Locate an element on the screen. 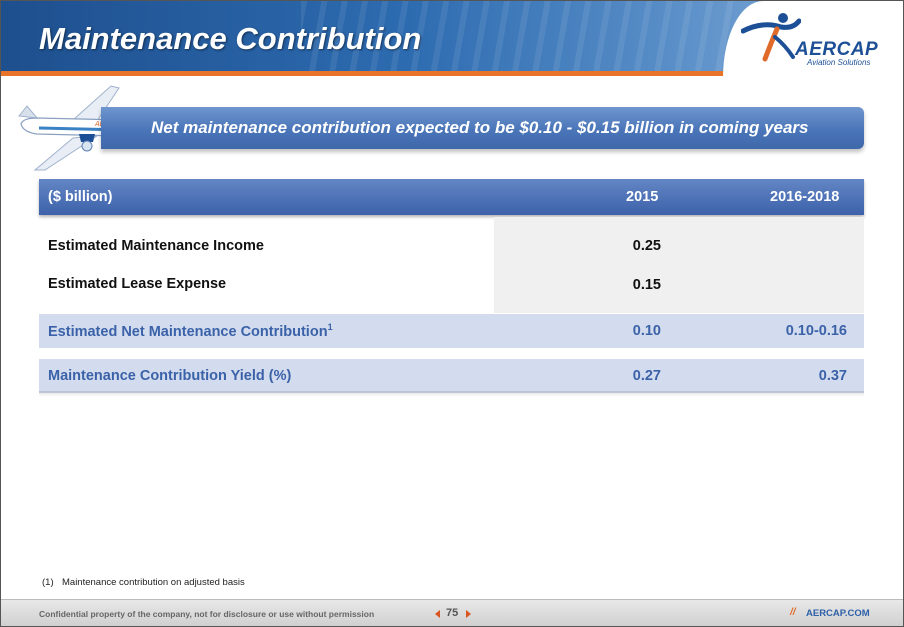  previous-page-icon is located at coordinates (437, 614).